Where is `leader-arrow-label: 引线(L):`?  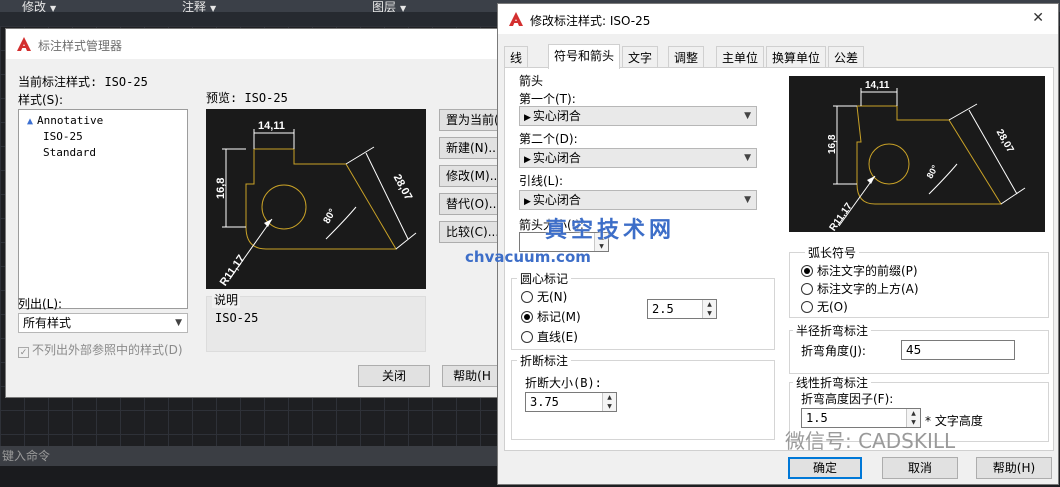 leader-arrow-label: 引线(L): is located at coordinates (541, 181).